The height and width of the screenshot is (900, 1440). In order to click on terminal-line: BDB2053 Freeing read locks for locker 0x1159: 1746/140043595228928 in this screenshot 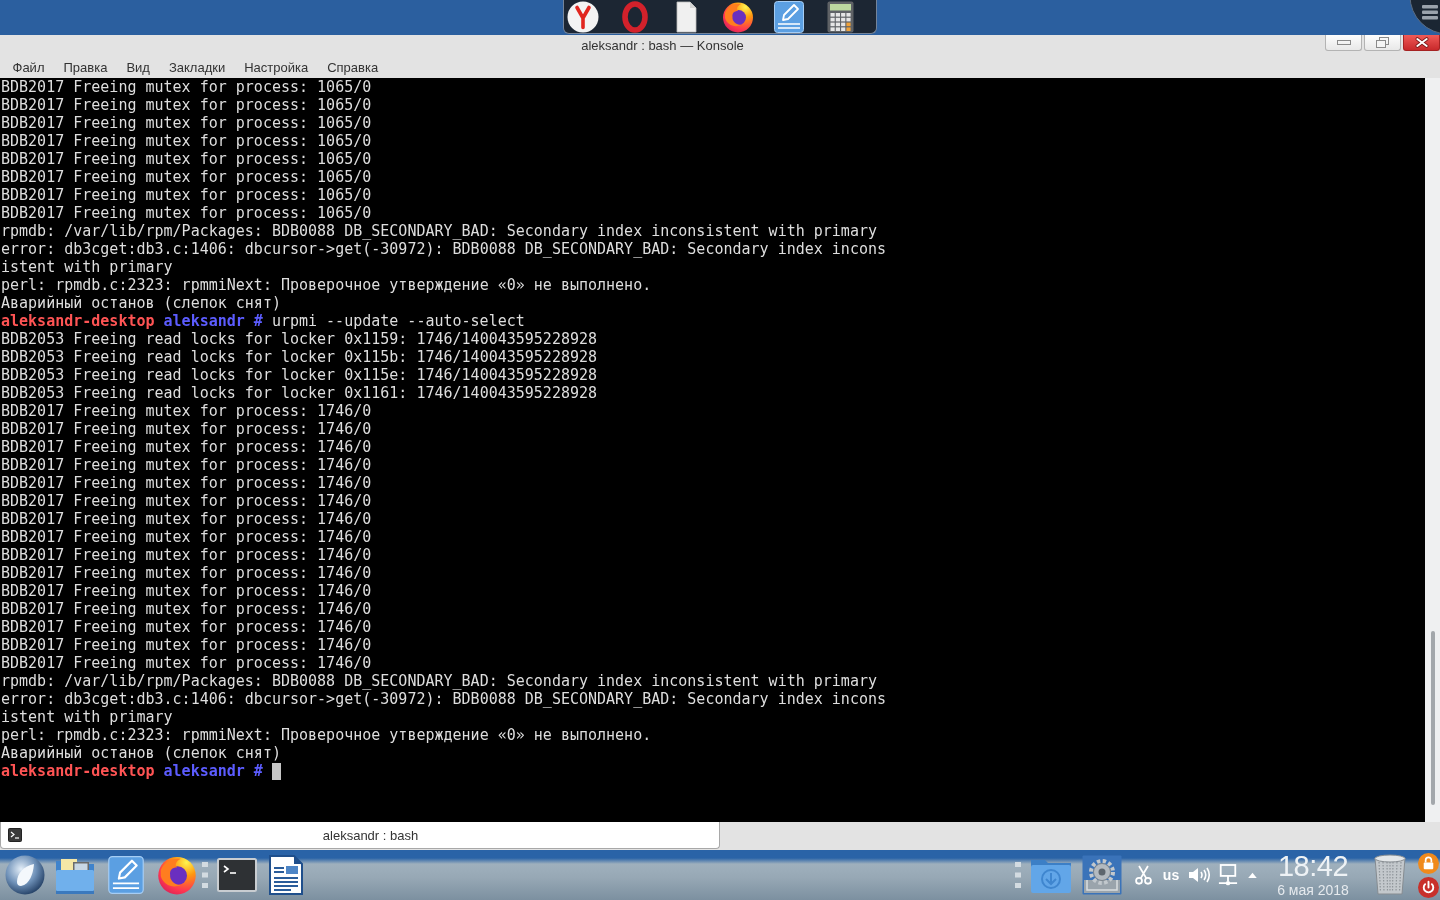, I will do `click(300, 339)`.